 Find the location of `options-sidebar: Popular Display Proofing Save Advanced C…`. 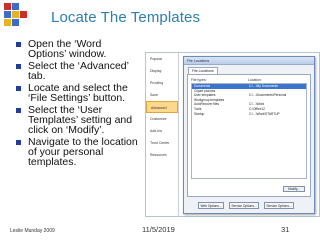

options-sidebar: Popular Display Proofing Save Advanced C… is located at coordinates (162, 134).